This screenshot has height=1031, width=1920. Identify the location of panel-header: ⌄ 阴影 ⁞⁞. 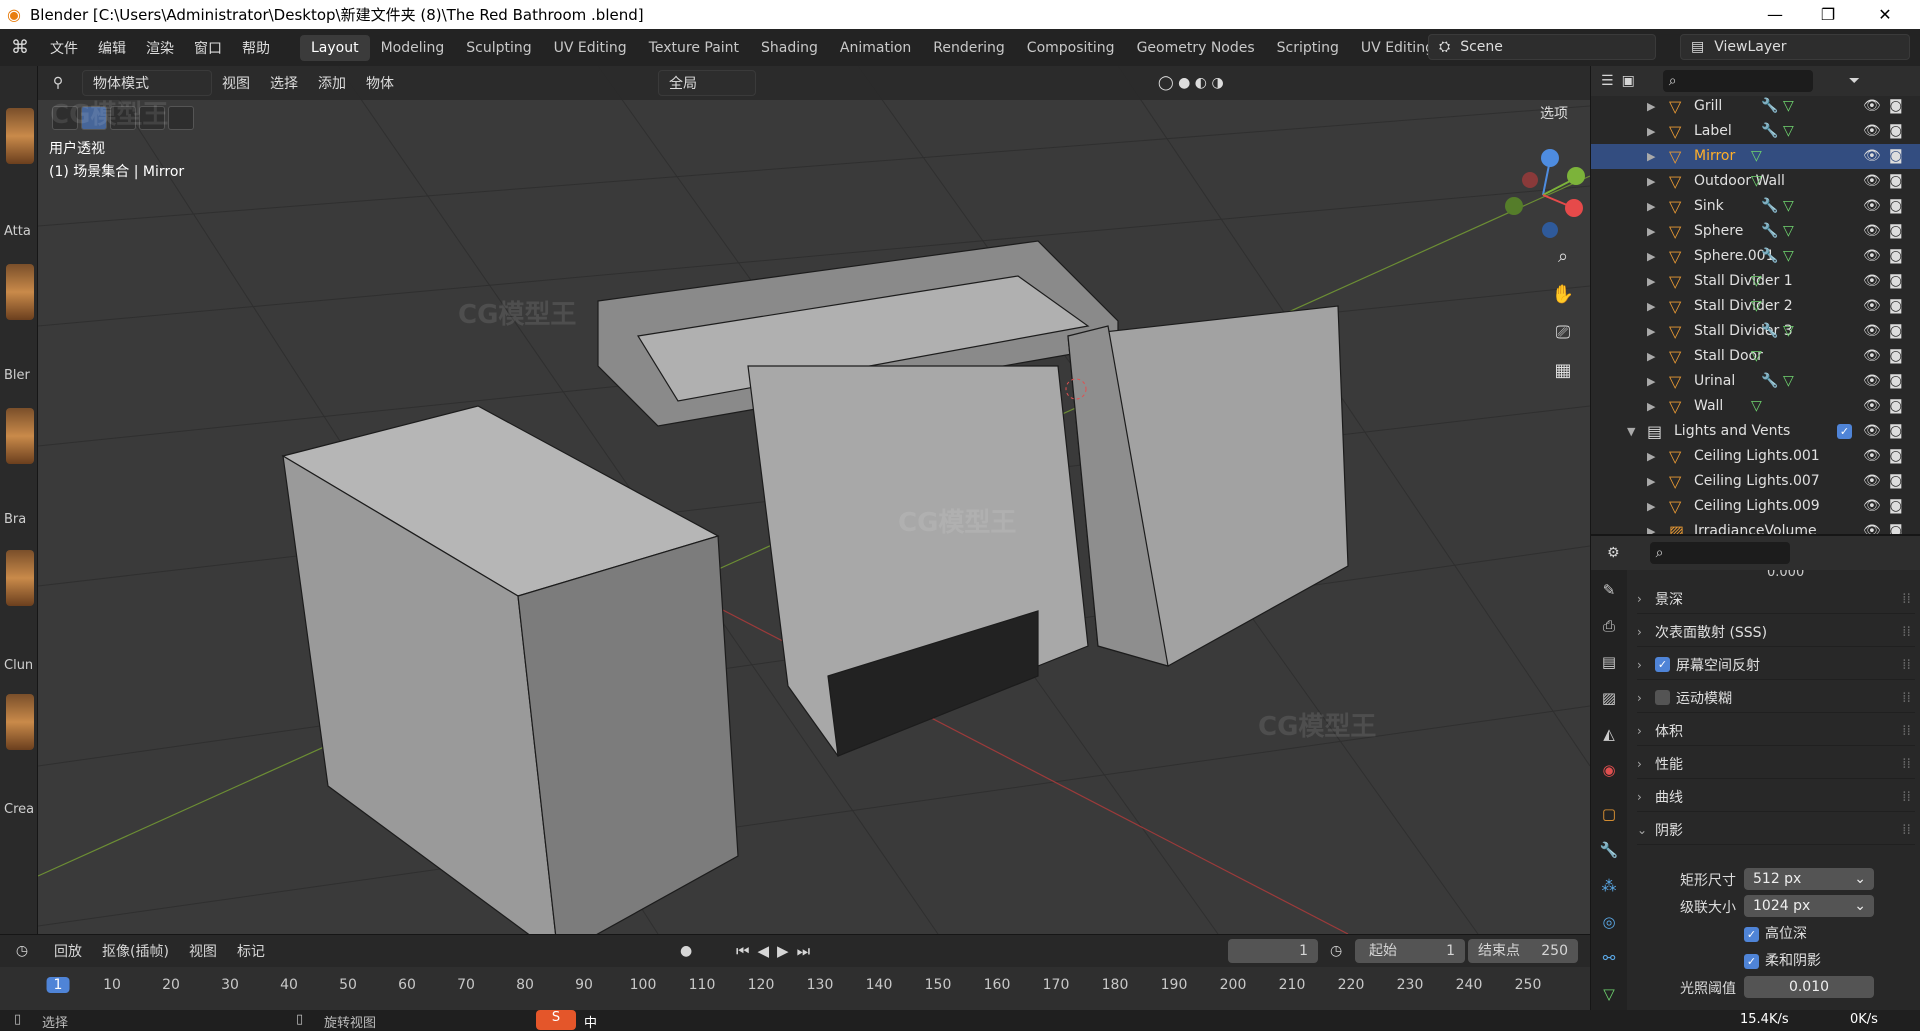
(1776, 830).